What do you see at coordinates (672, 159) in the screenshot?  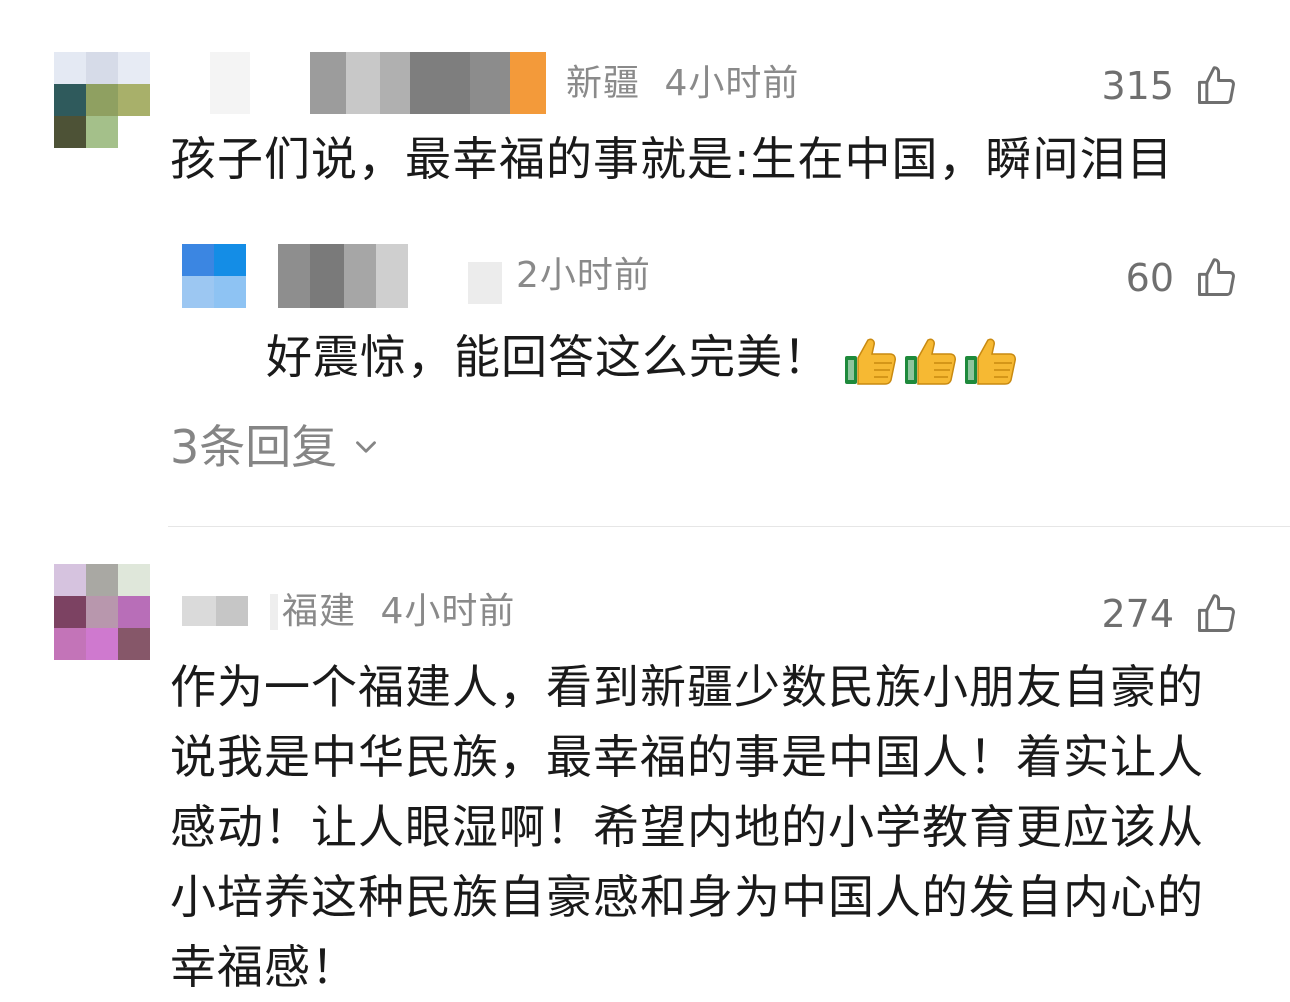 I see `comment-text: 孩子们说，最幸福的事就是:生在中国，瞬间泪目` at bounding box center [672, 159].